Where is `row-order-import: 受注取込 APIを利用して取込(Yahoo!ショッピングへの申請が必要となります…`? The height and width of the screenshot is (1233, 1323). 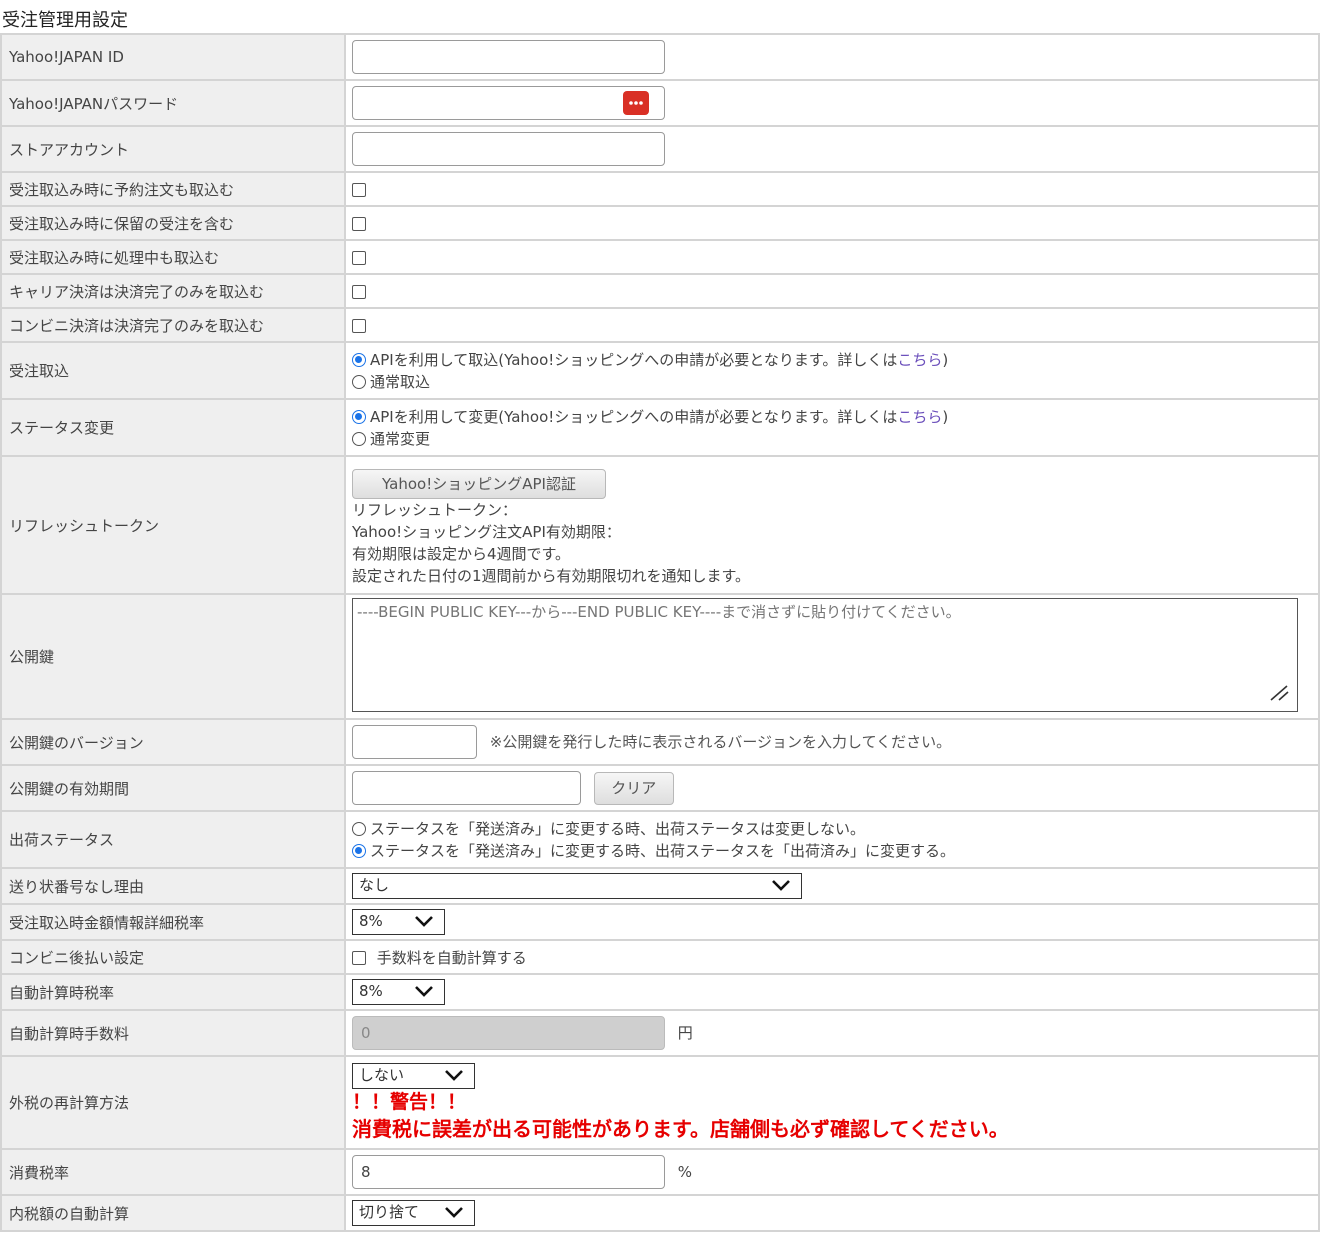 row-order-import: 受注取込 APIを利用して取込(Yahoo!ショッピングへの申請が必要となります… is located at coordinates (660, 370).